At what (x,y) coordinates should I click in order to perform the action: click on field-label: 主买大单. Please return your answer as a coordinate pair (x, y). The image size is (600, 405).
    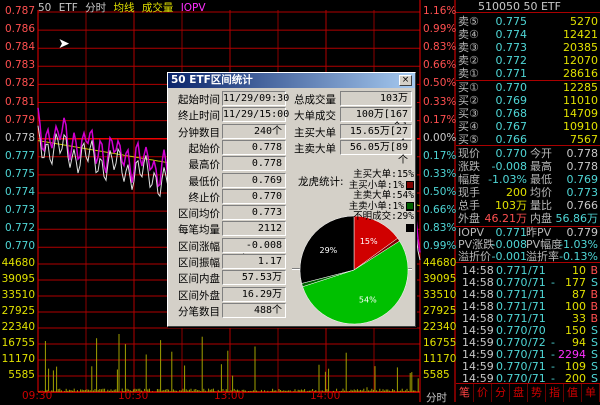
    Looking at the image, I should click on (315, 132).